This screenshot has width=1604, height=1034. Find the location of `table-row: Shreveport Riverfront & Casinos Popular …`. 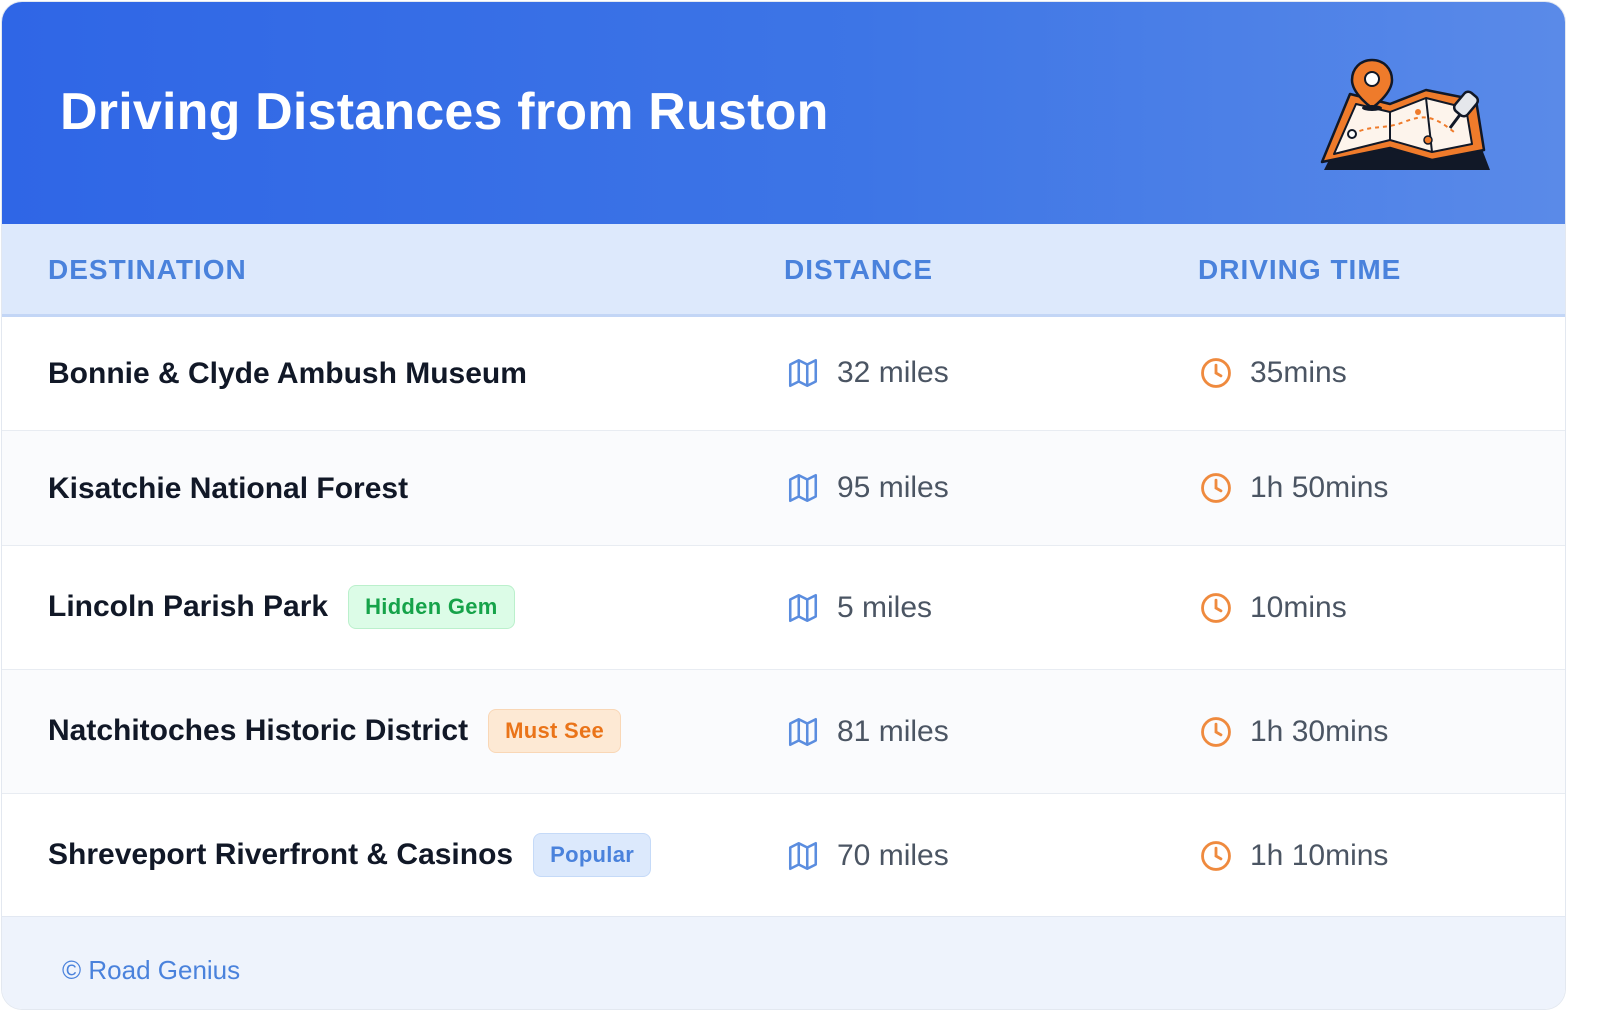

table-row: Shreveport Riverfront & Casinos Popular … is located at coordinates (783, 855).